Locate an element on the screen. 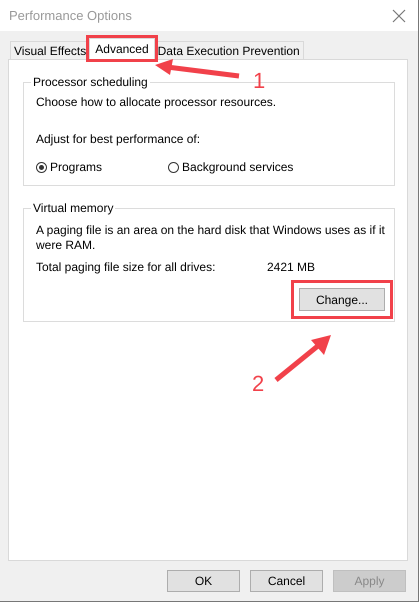 The image size is (419, 602). dialog-button: OK is located at coordinates (203, 581).